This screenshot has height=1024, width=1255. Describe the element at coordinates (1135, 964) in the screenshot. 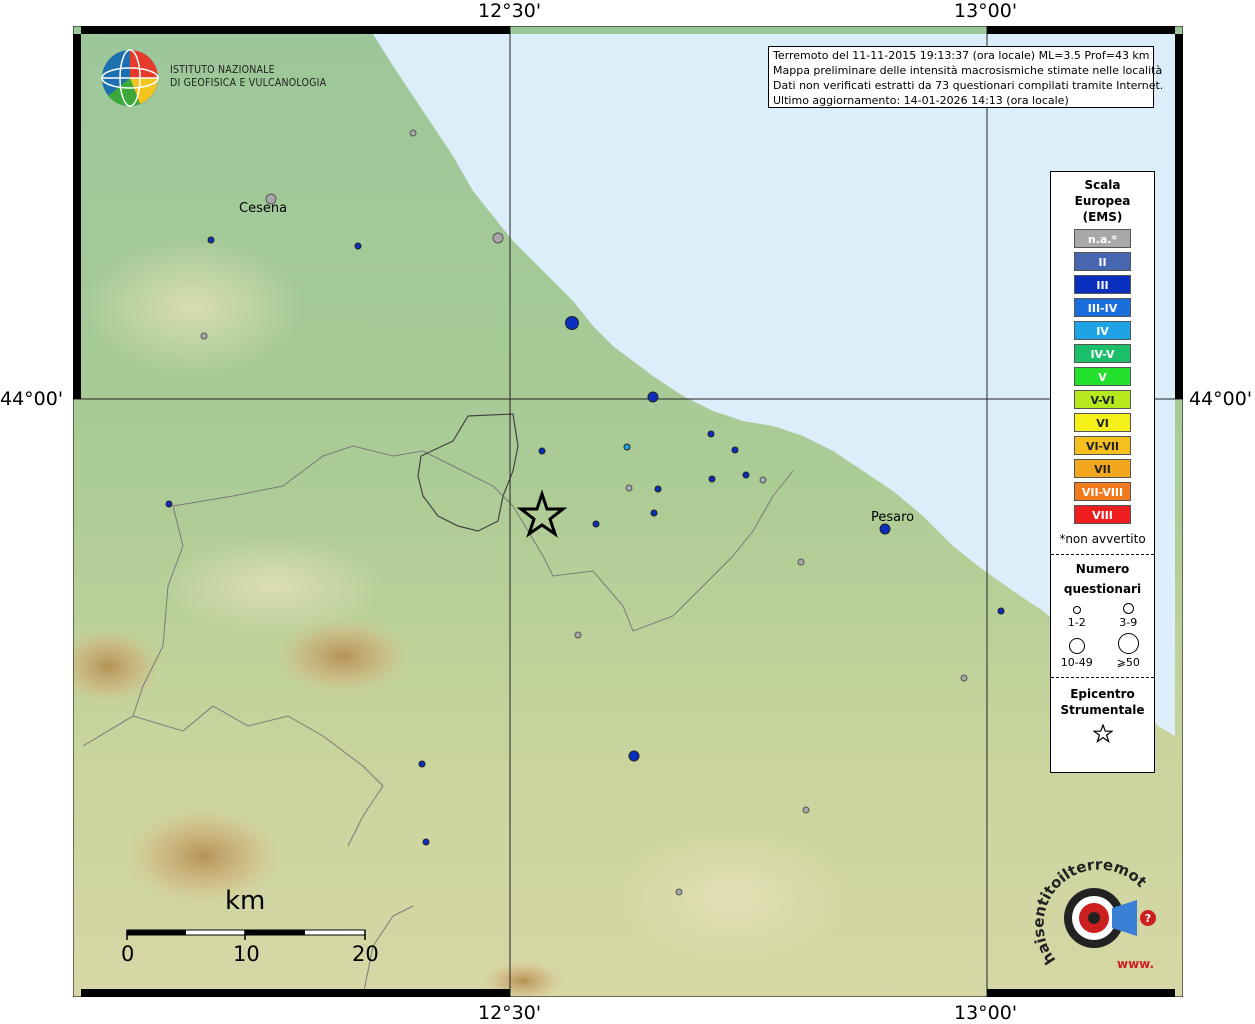

I see `haisentito-url-text: www.` at that location.